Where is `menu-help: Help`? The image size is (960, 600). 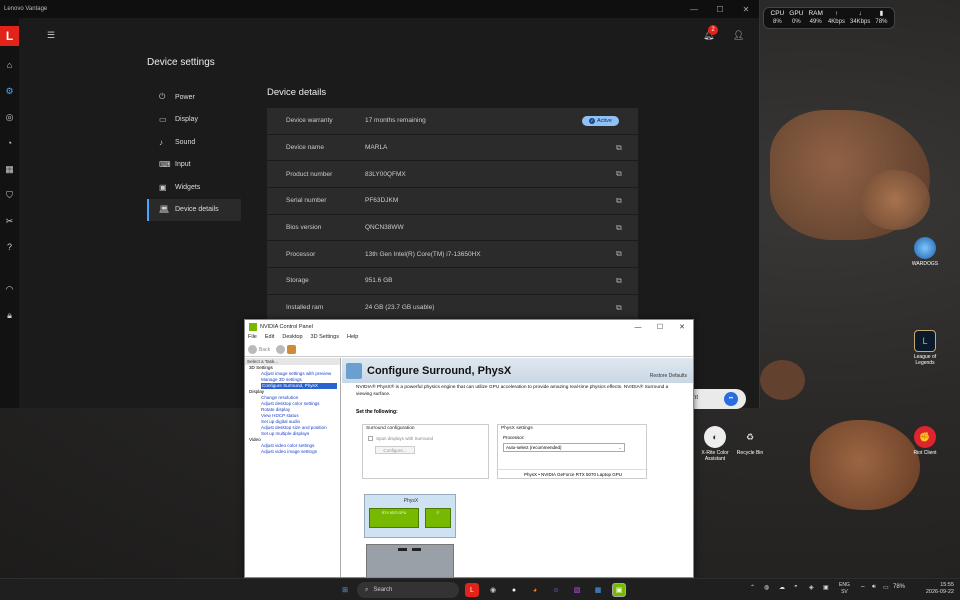
menu-help: Help is located at coordinates (352, 338).